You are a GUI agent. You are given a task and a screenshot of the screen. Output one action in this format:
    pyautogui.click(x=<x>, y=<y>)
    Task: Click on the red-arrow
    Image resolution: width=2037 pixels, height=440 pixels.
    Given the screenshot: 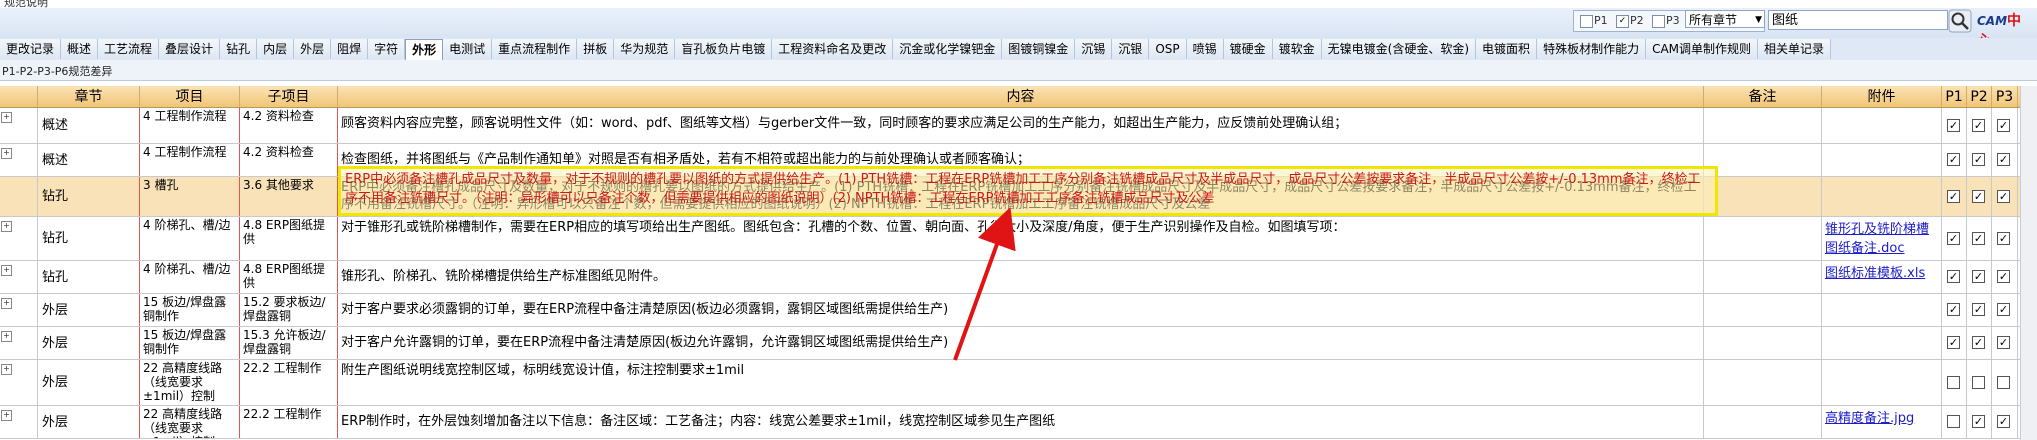 What is the action you would take?
    pyautogui.click(x=984, y=283)
    